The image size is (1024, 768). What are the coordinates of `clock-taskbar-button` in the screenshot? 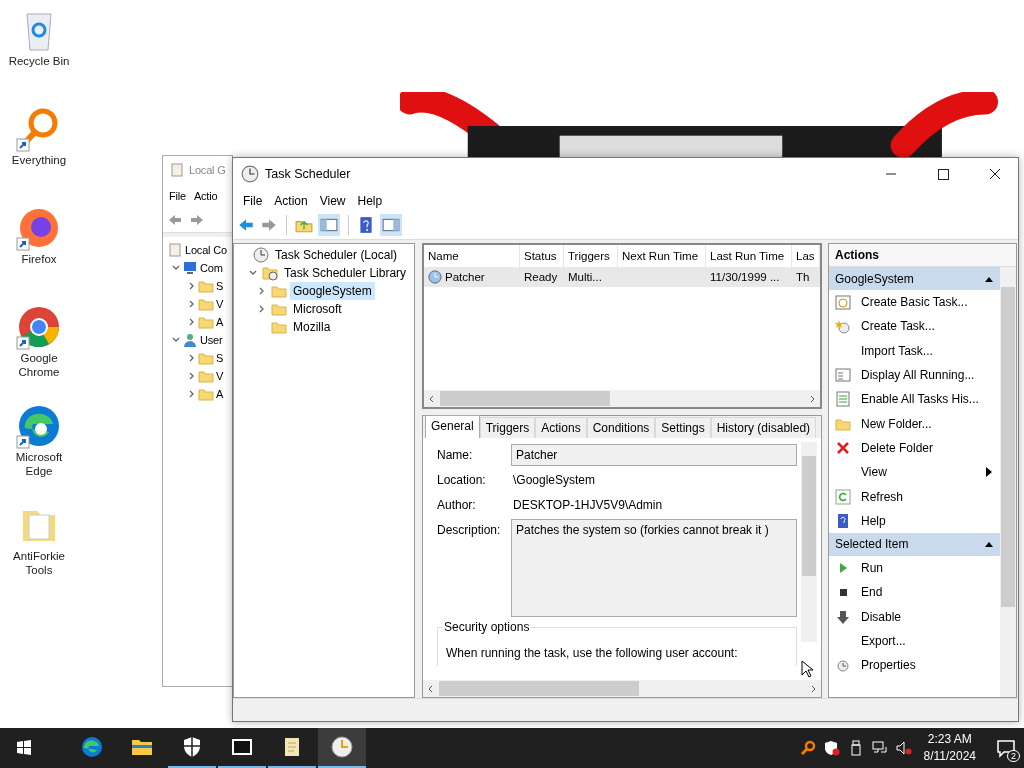 It's located at (342, 748).